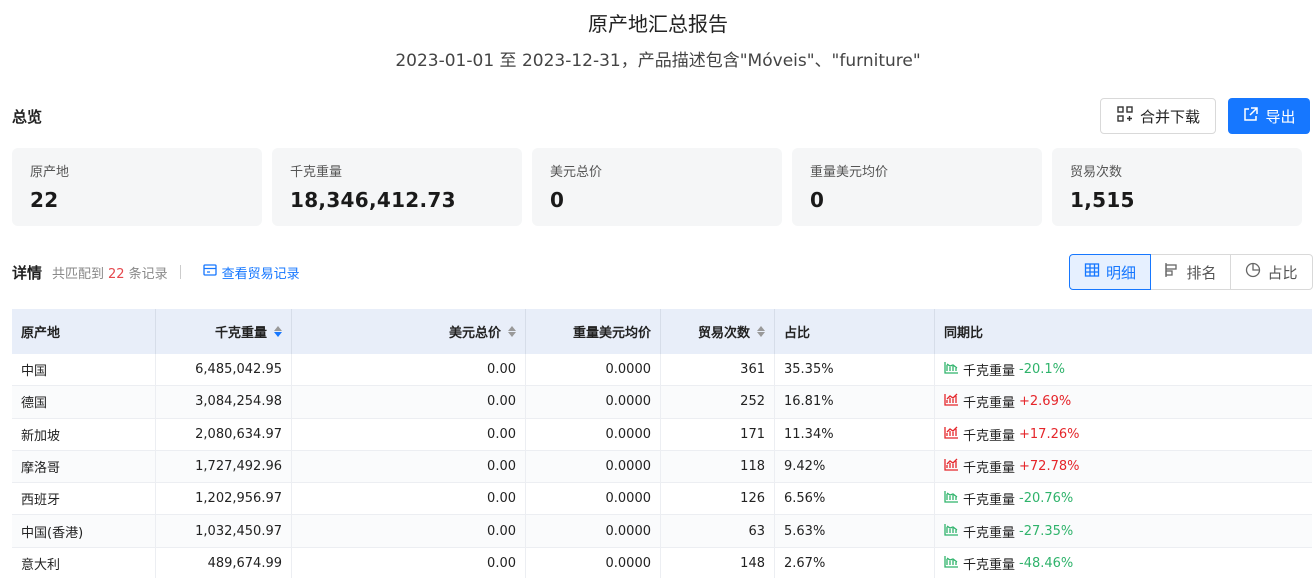  What do you see at coordinates (1123, 331) in the screenshot?
I see `col-yoy: 同期比` at bounding box center [1123, 331].